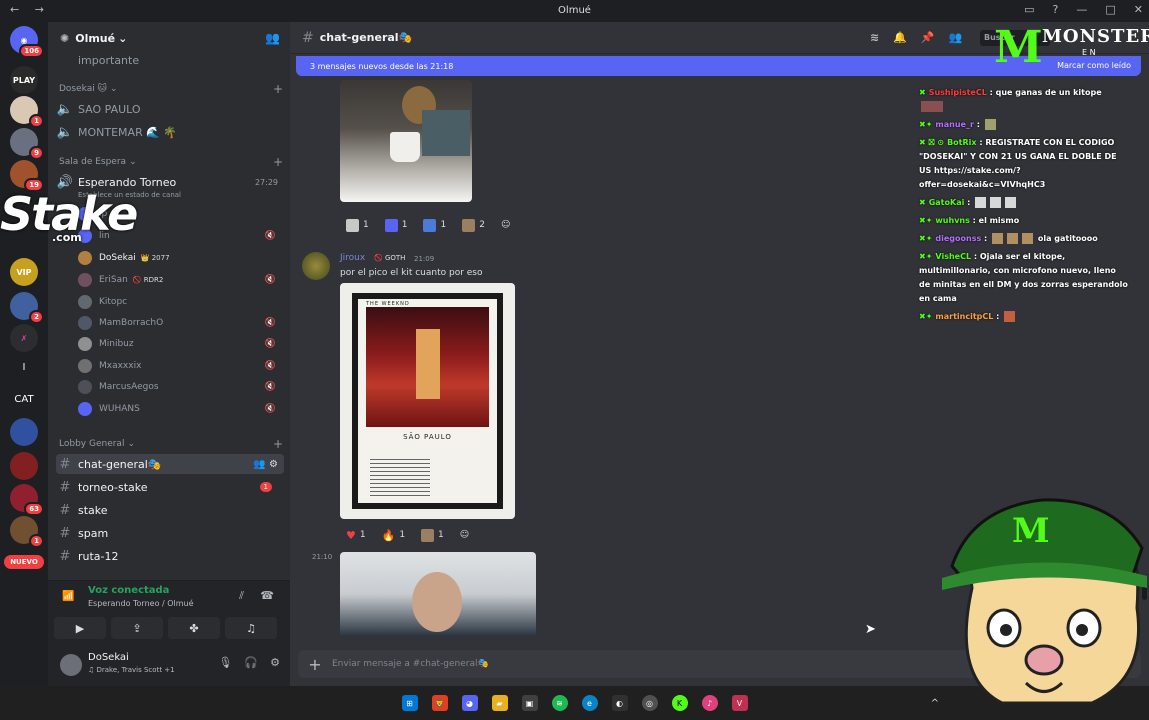  I want to click on server-play-icon: PLAY, so click(24, 80).